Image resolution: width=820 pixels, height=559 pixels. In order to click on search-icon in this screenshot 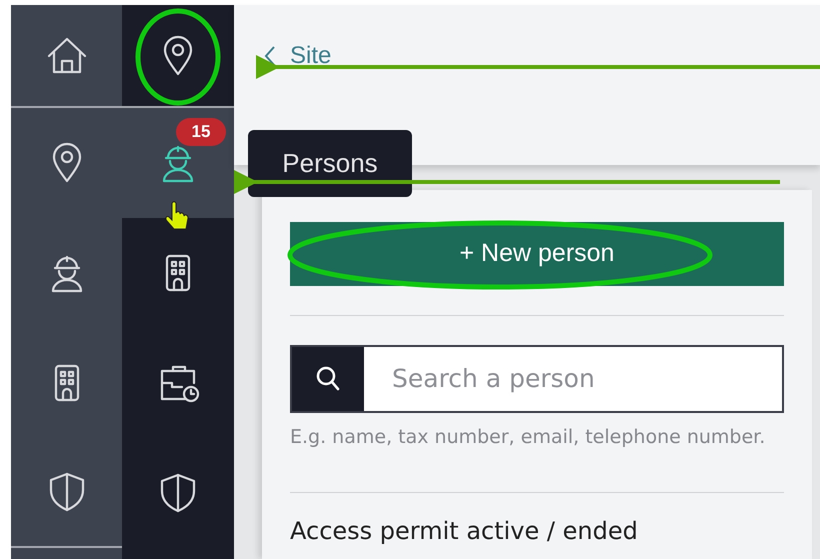, I will do `click(328, 379)`.